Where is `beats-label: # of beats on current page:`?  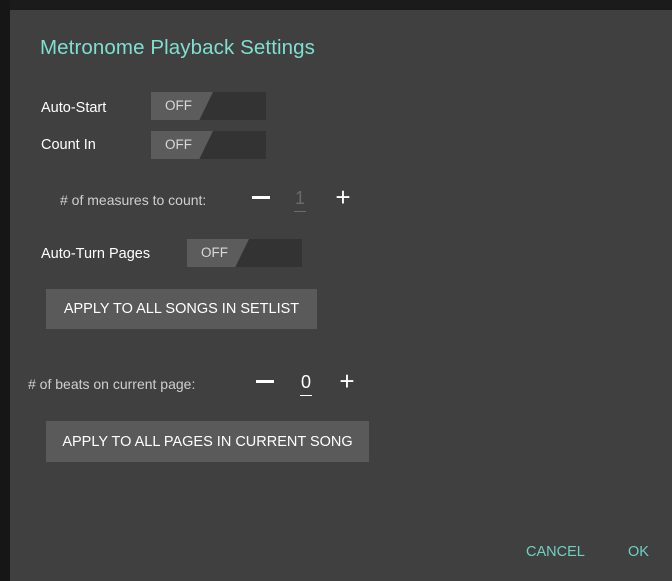 beats-label: # of beats on current page: is located at coordinates (112, 384).